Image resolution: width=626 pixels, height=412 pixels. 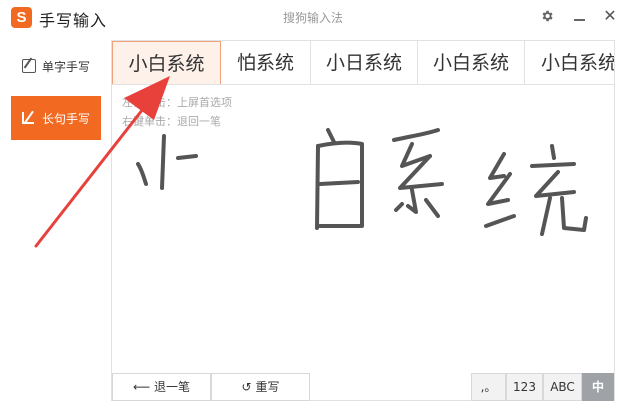 I want to click on sidebar-item-label: 单字手写, so click(x=65, y=66).